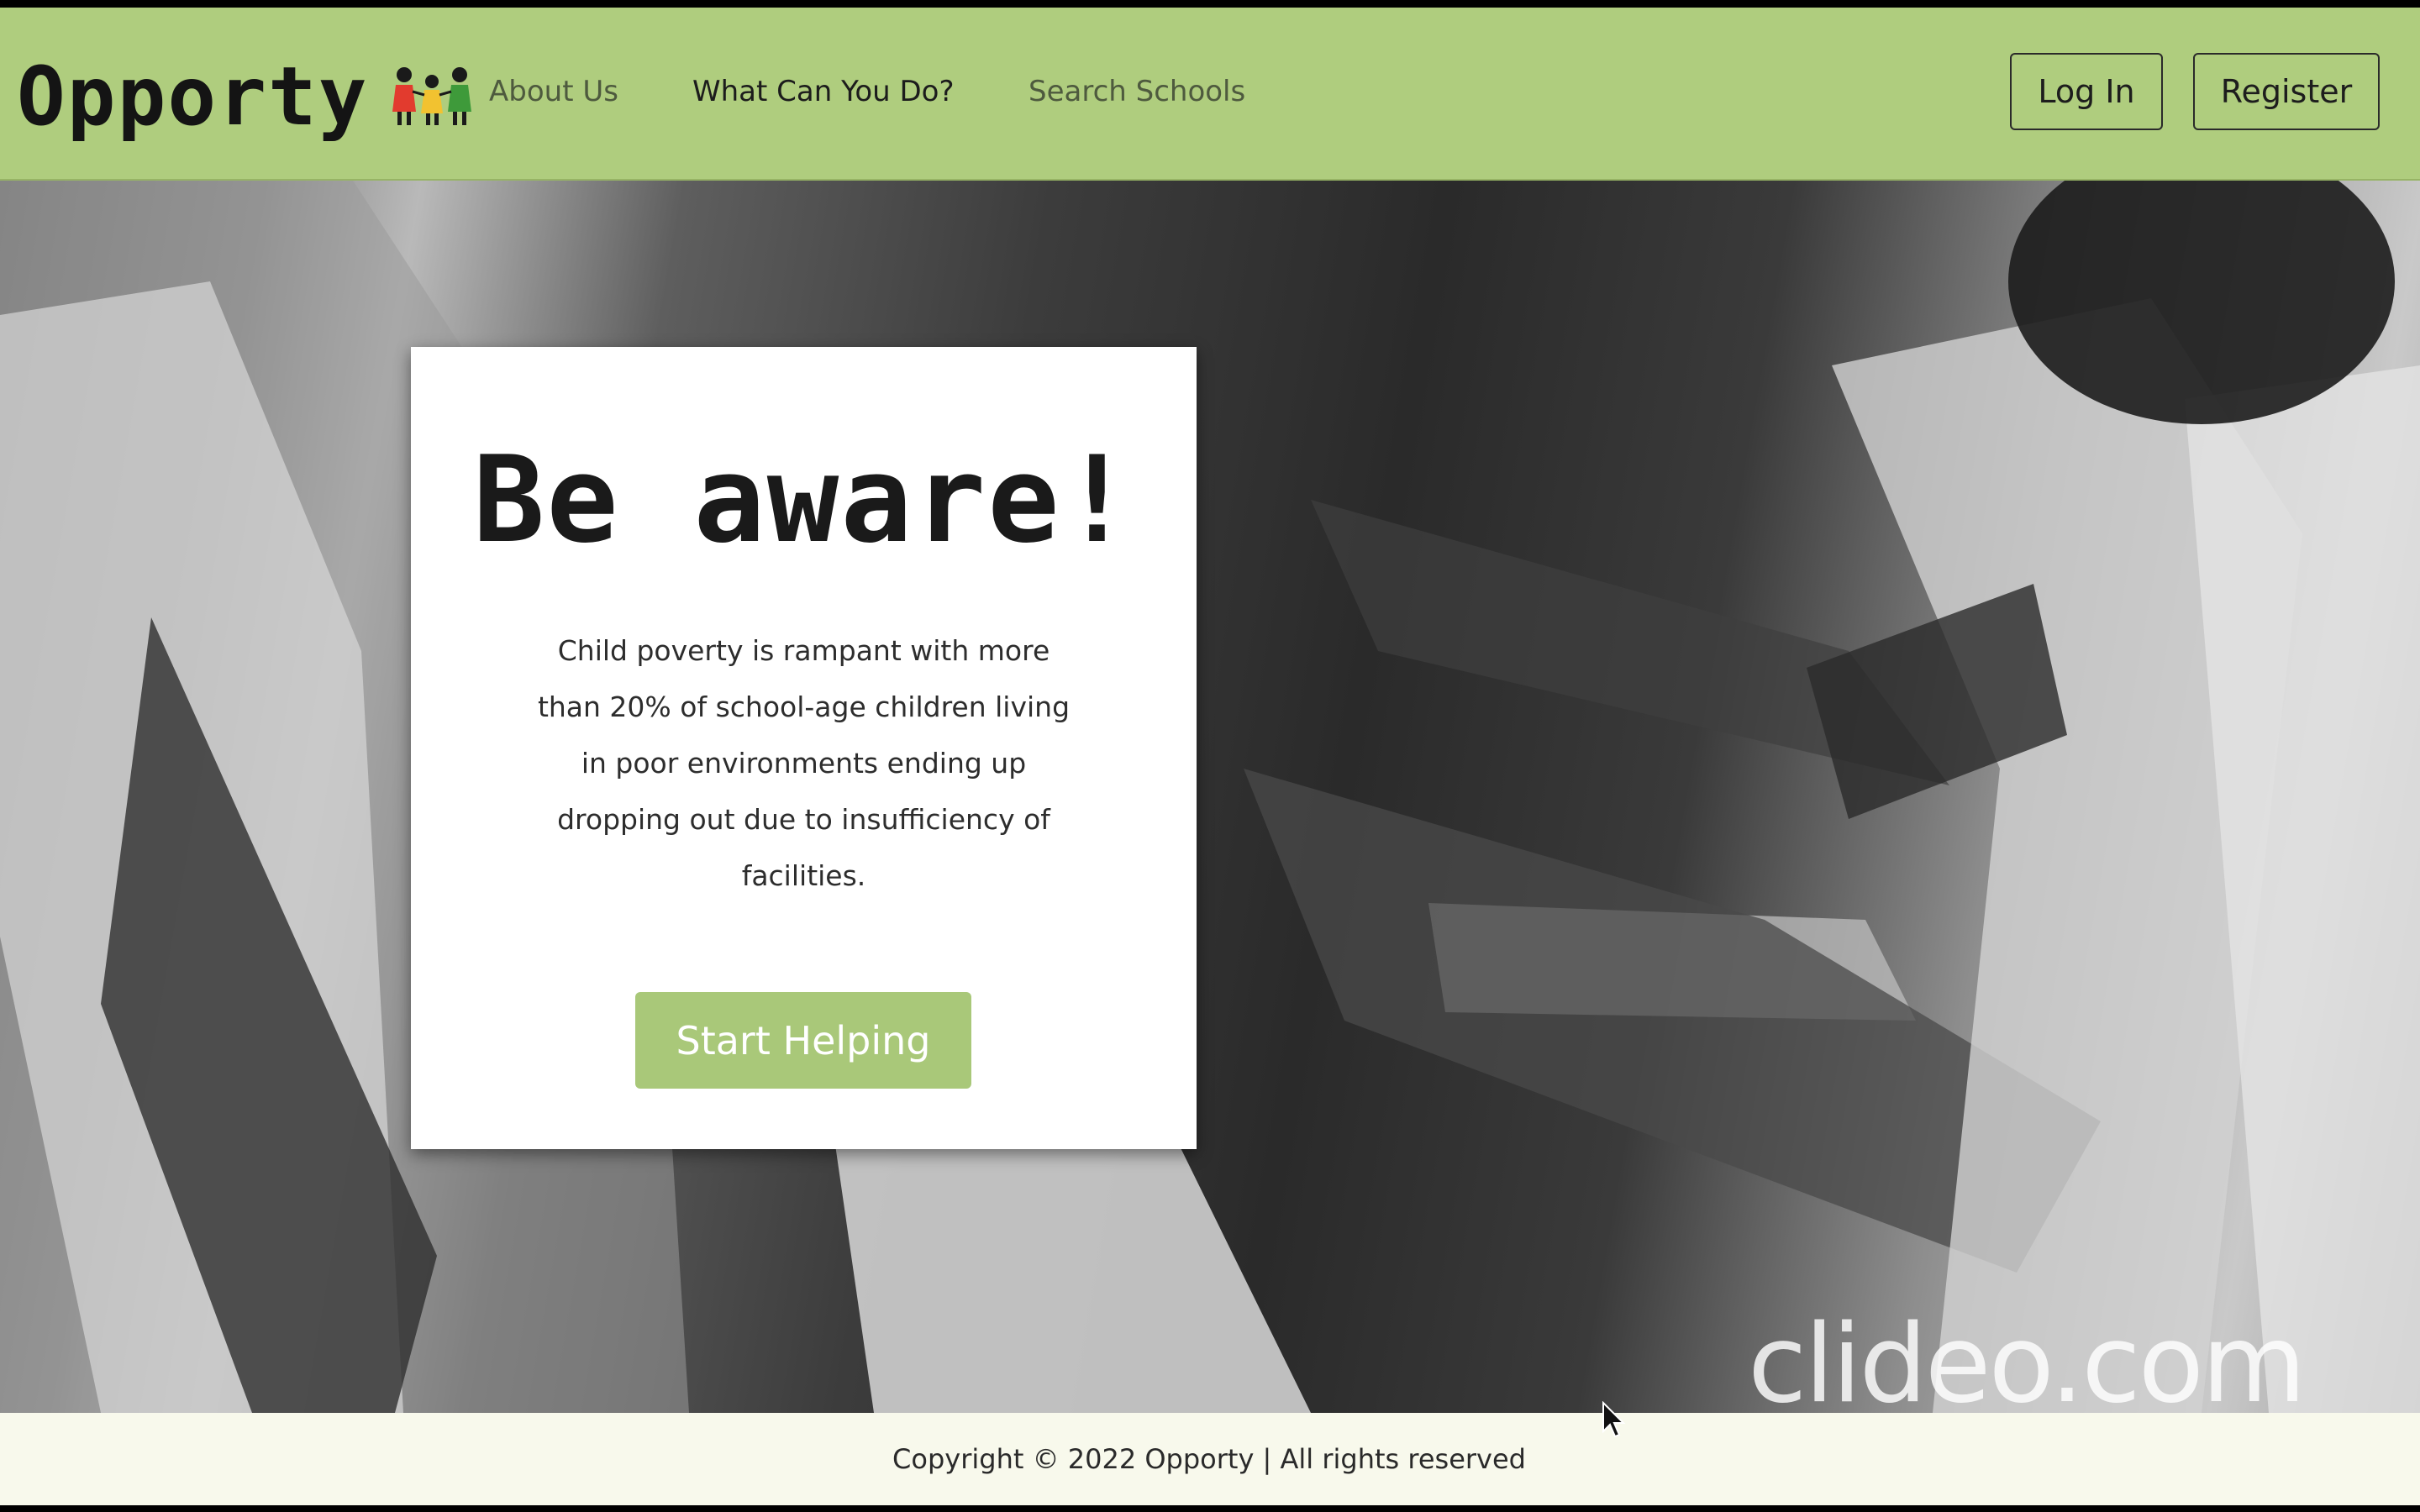  What do you see at coordinates (803, 500) in the screenshot?
I see `card-title: Be aware!` at bounding box center [803, 500].